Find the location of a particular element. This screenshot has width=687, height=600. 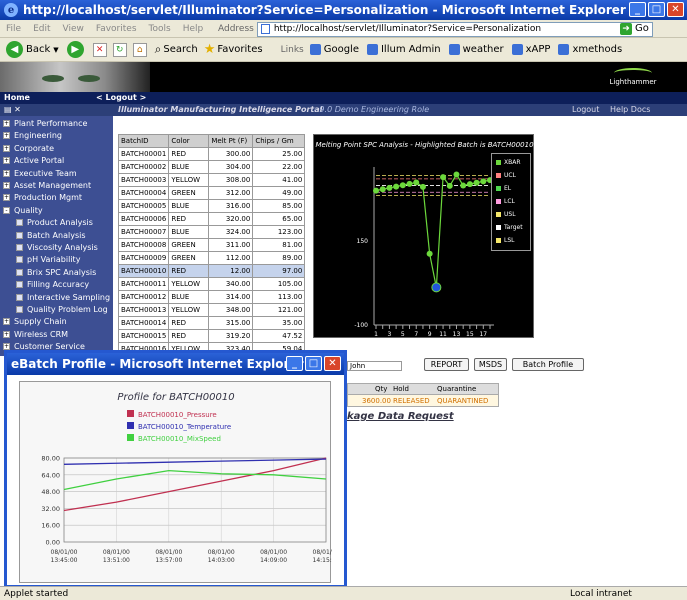

refresh-icon: ↻ is located at coordinates (119, 49).